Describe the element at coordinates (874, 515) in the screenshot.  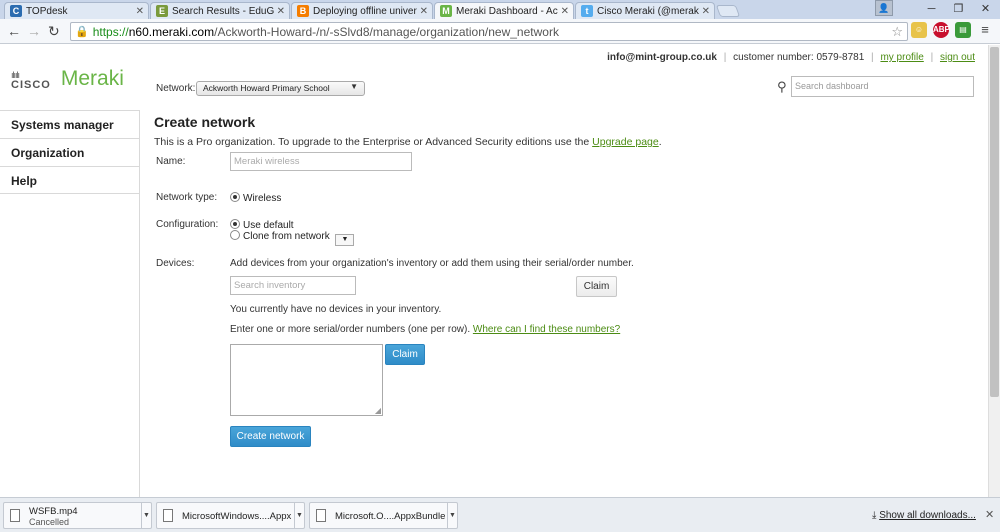
I see `download-arrow-icon: ⤓` at that location.